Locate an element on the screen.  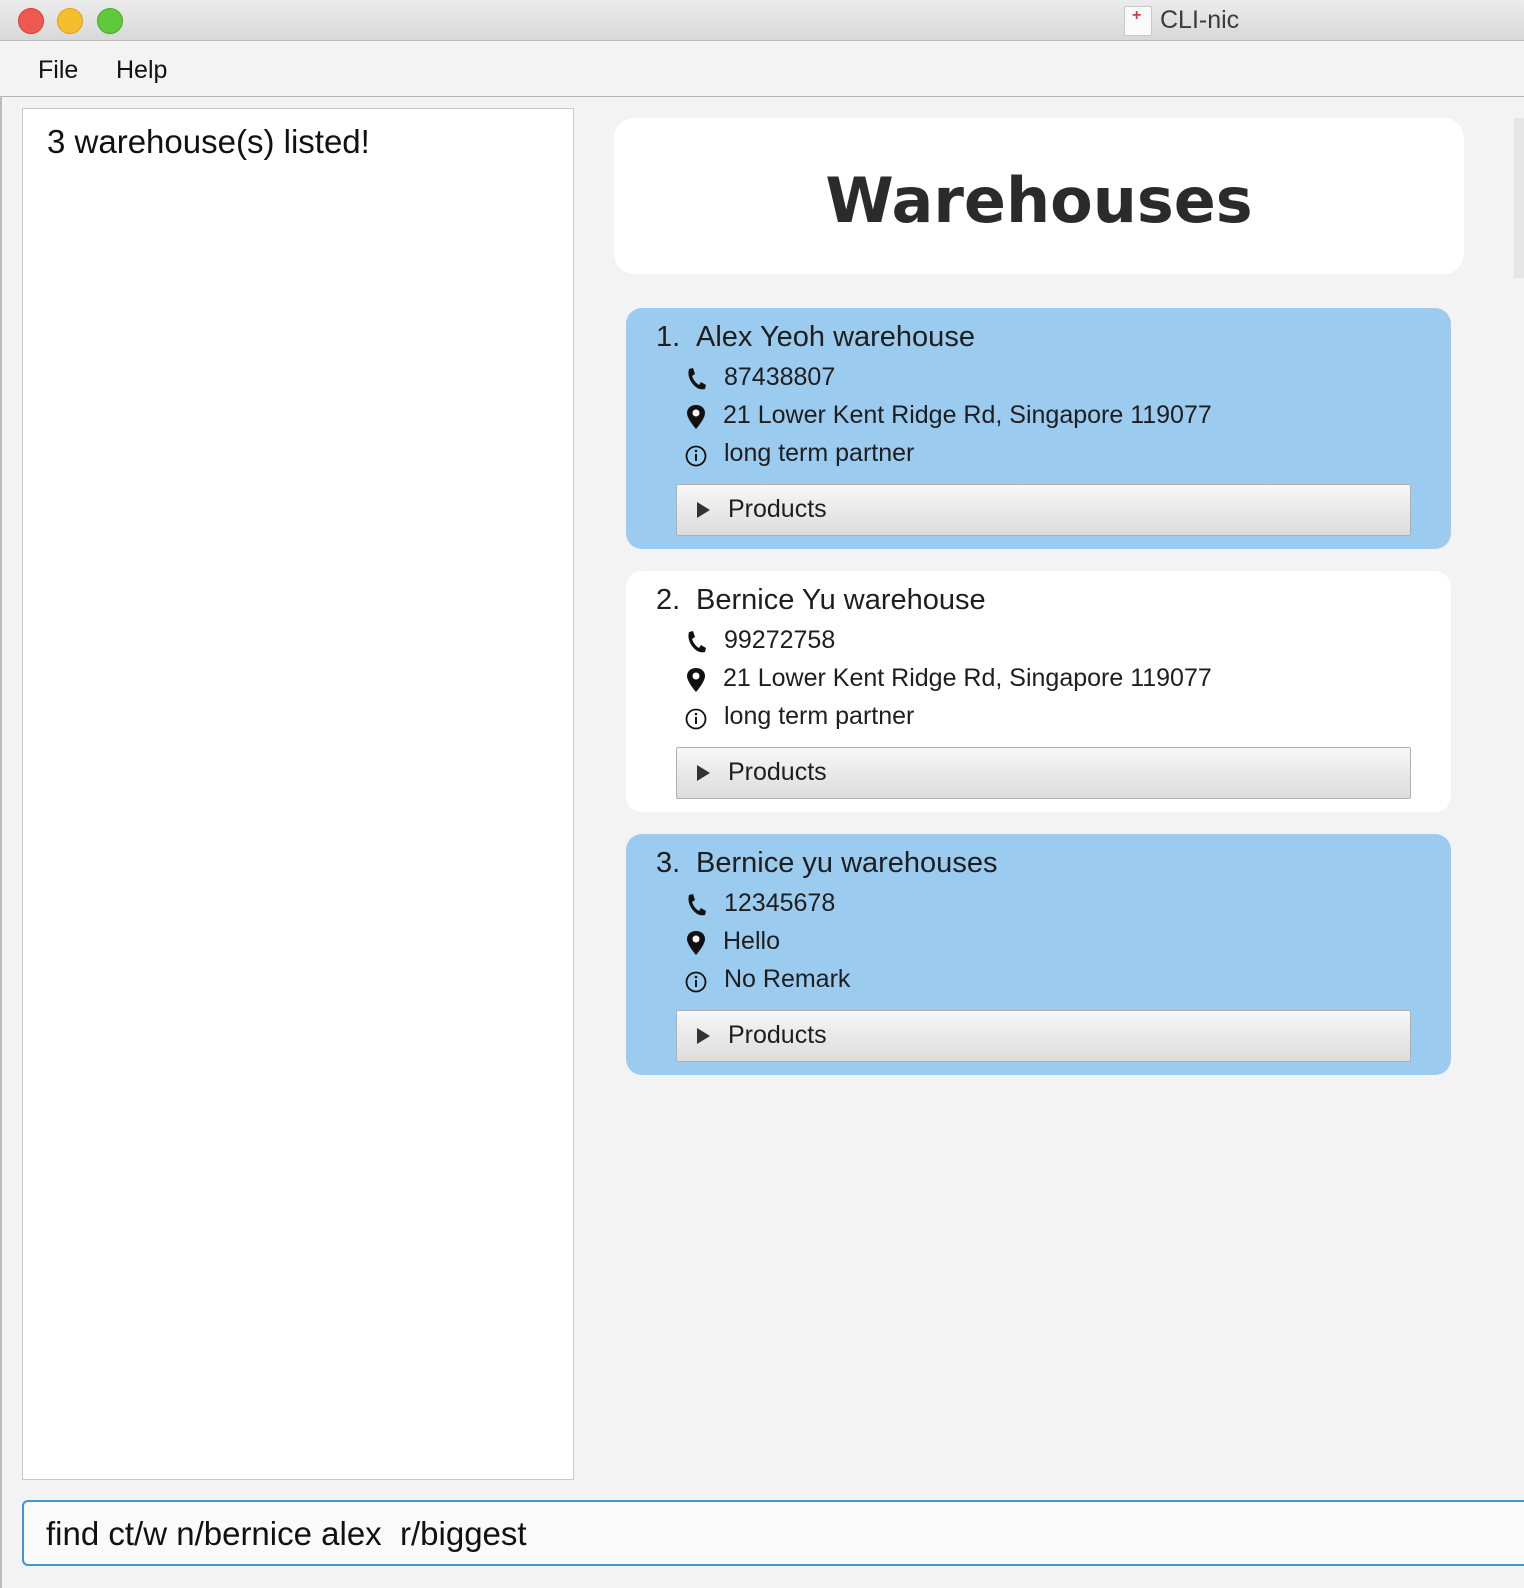
list-header-card: Warehouses is located at coordinates (1039, 196).